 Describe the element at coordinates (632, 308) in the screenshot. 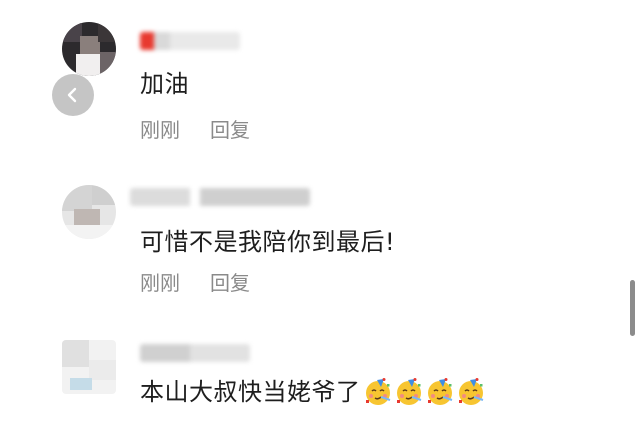

I see `scrollbar` at that location.